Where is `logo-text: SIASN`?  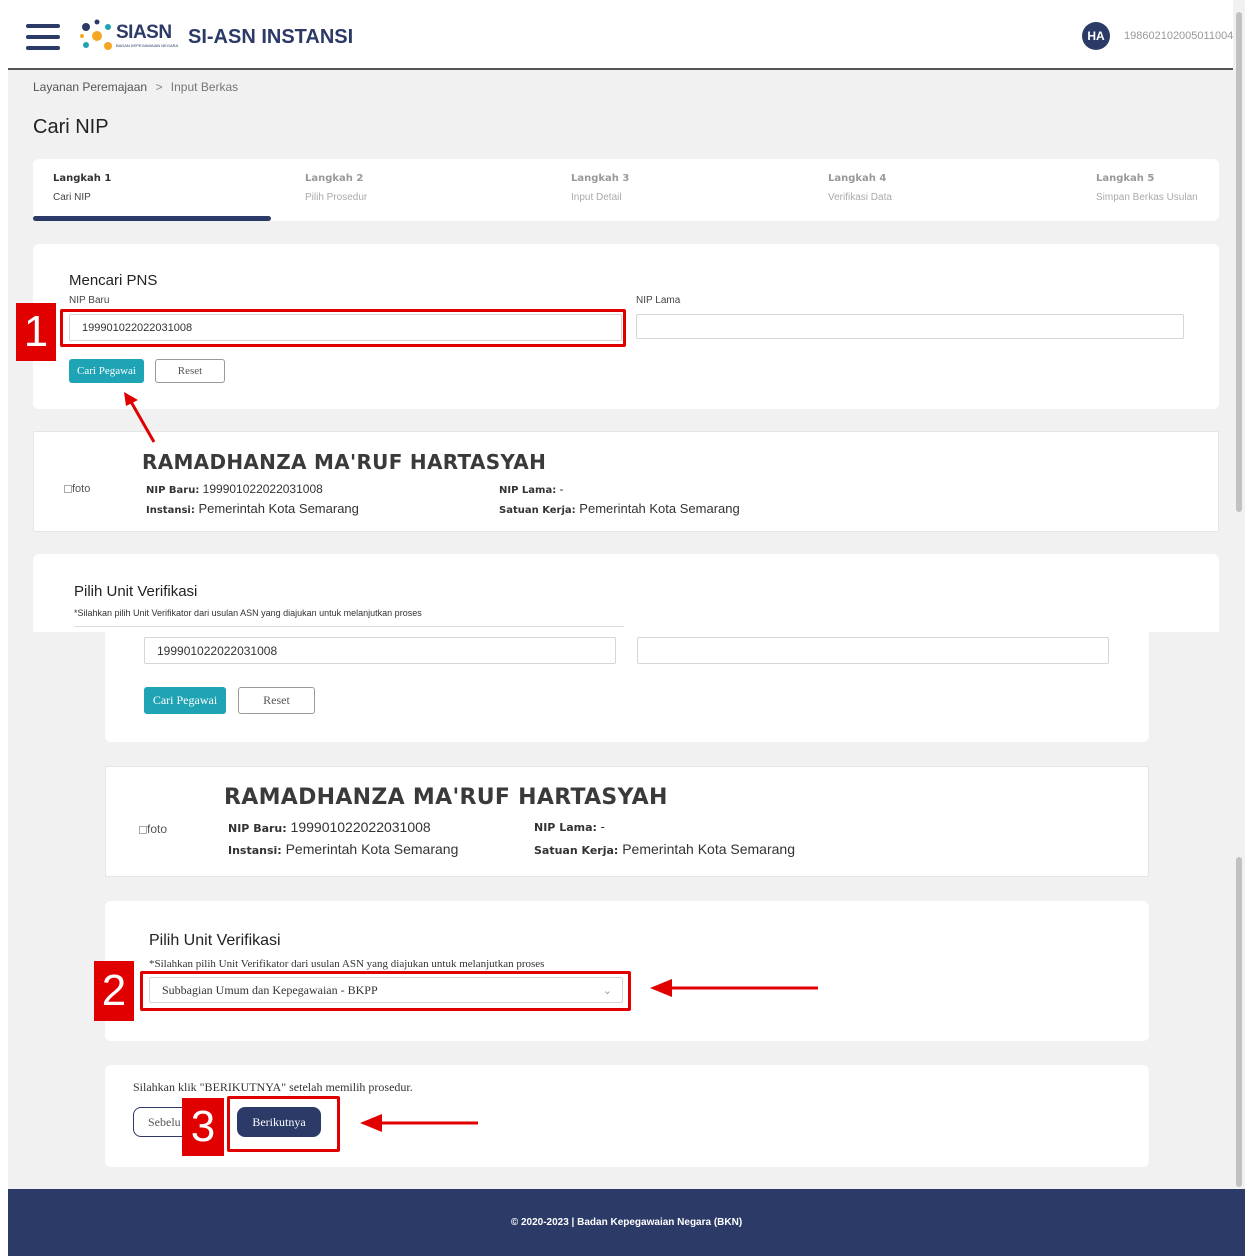 logo-text: SIASN is located at coordinates (144, 32).